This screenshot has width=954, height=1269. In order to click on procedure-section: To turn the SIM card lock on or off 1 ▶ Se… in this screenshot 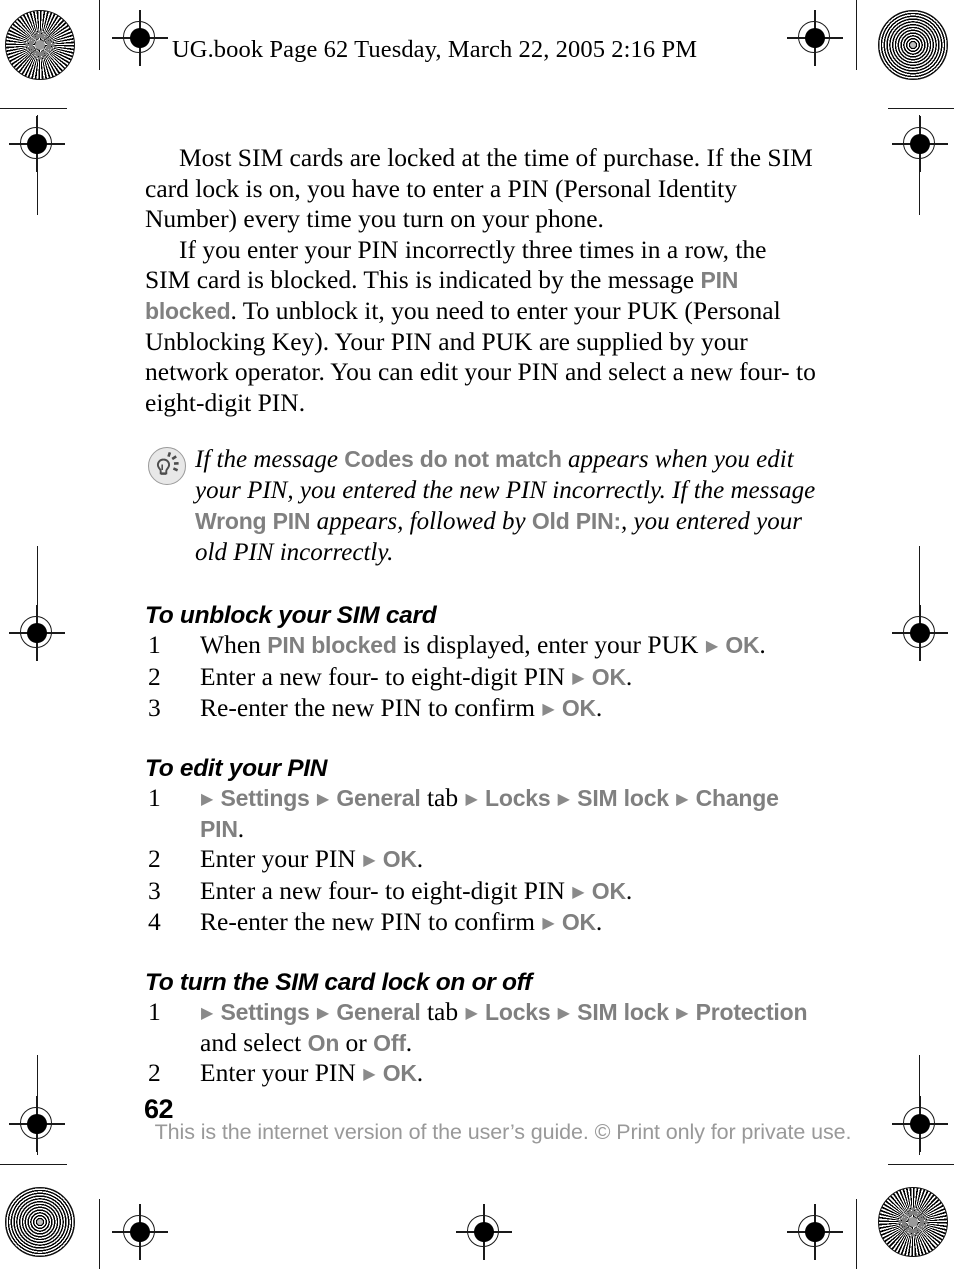, I will do `click(481, 1029)`.